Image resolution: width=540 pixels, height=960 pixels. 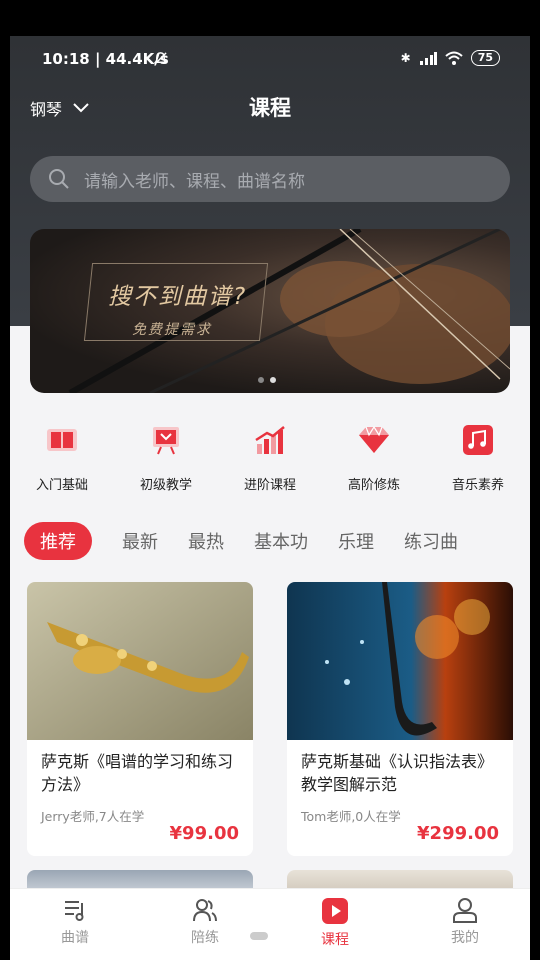 I want to click on category-advanced: 进阶课程, so click(x=270, y=462).